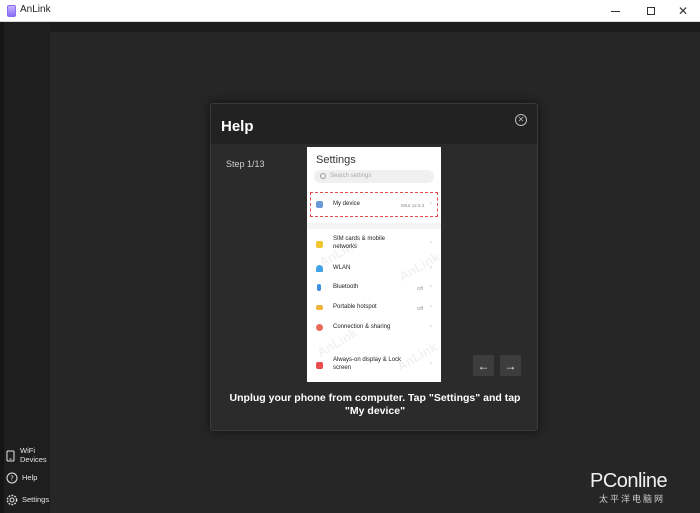 Image resolution: width=700 pixels, height=513 pixels. What do you see at coordinates (30, 477) in the screenshot?
I see `sidebar-item-label: Help` at bounding box center [30, 477].